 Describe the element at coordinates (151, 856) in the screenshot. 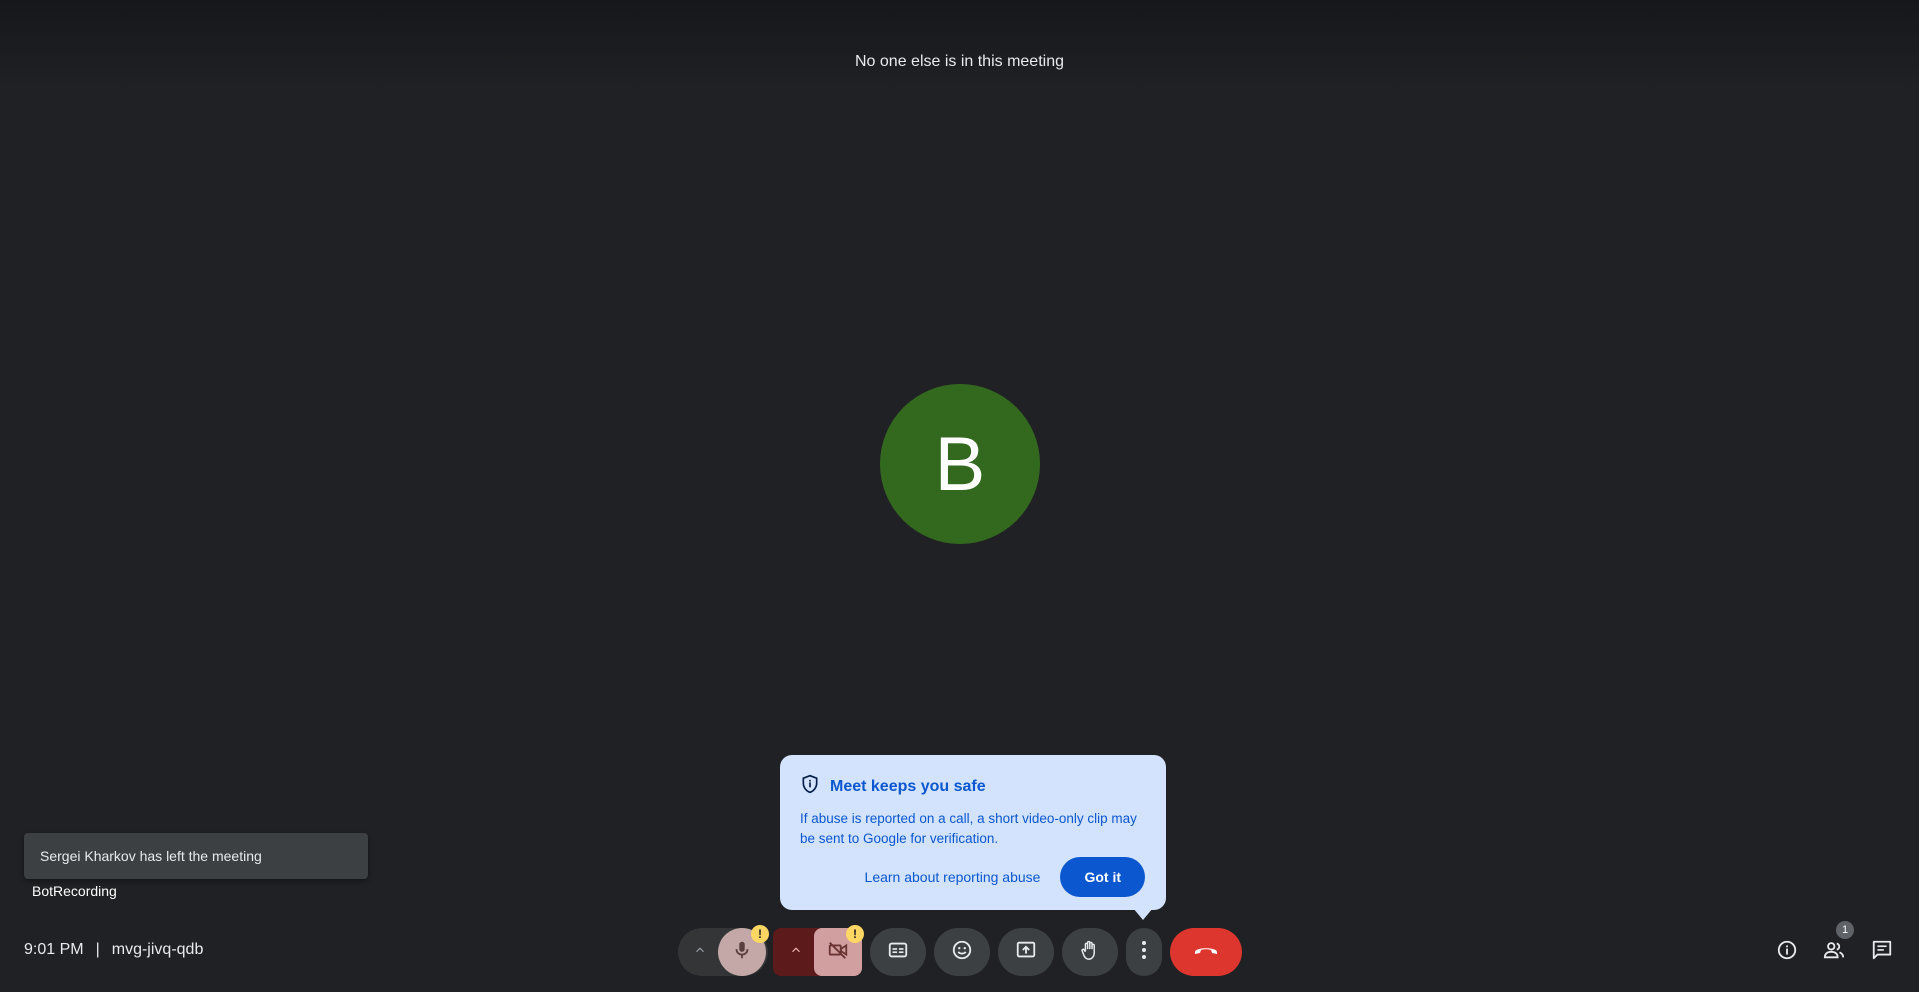

I see `toast-message: Sergei Kharkov has left the meeting` at that location.